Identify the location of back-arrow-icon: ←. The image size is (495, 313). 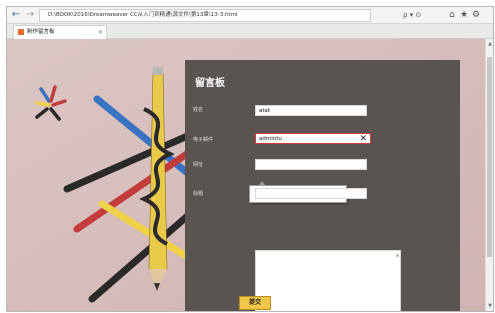
(16, 15).